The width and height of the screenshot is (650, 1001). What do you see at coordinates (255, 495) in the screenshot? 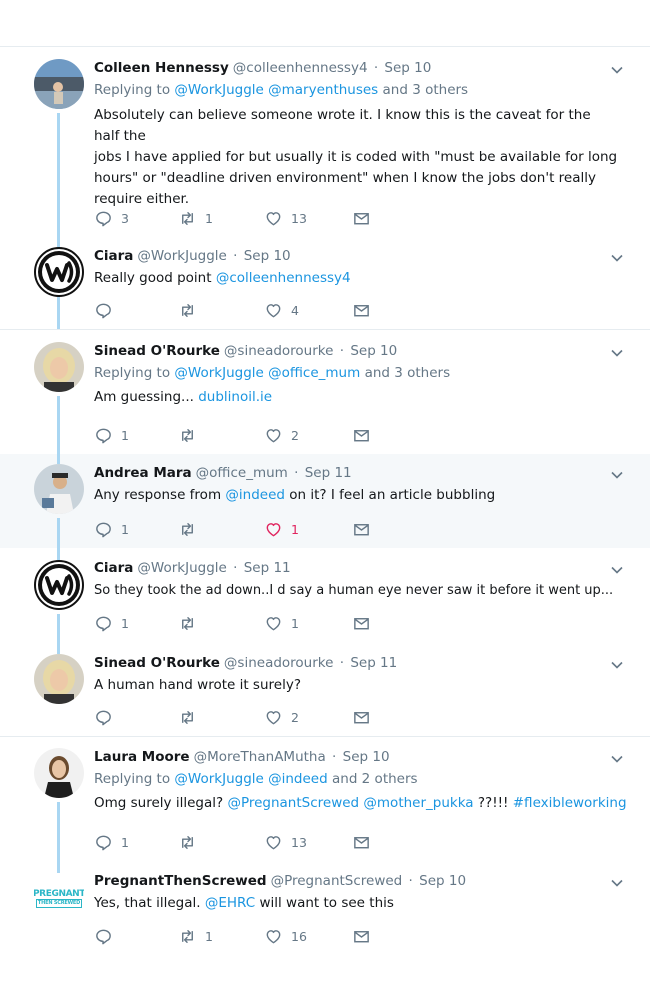
I see `mention-link: @indeed` at bounding box center [255, 495].